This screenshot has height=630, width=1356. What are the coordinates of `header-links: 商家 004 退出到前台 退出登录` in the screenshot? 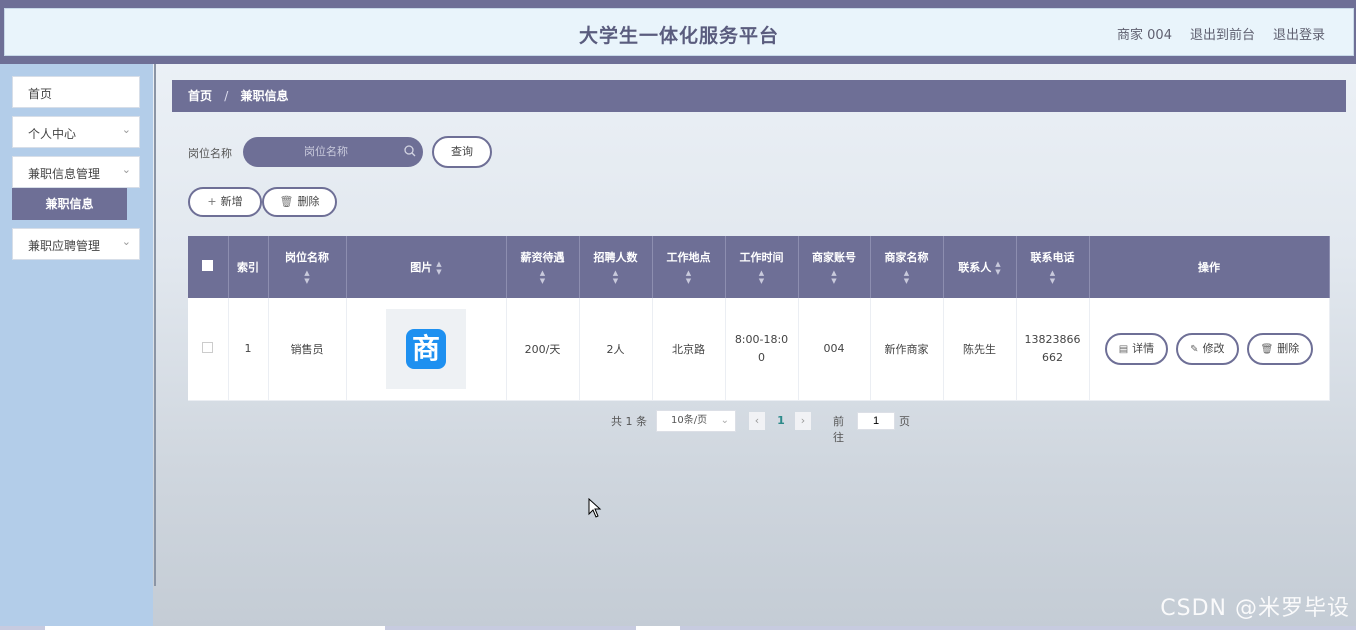 It's located at (1221, 33).